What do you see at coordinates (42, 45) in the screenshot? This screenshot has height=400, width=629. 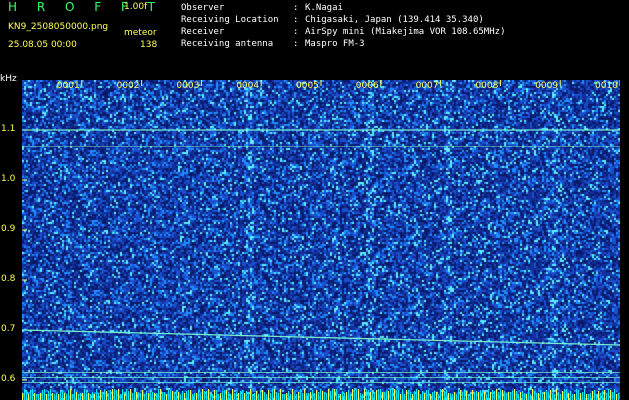 I see `date-time: 25.08.05 00:00` at bounding box center [42, 45].